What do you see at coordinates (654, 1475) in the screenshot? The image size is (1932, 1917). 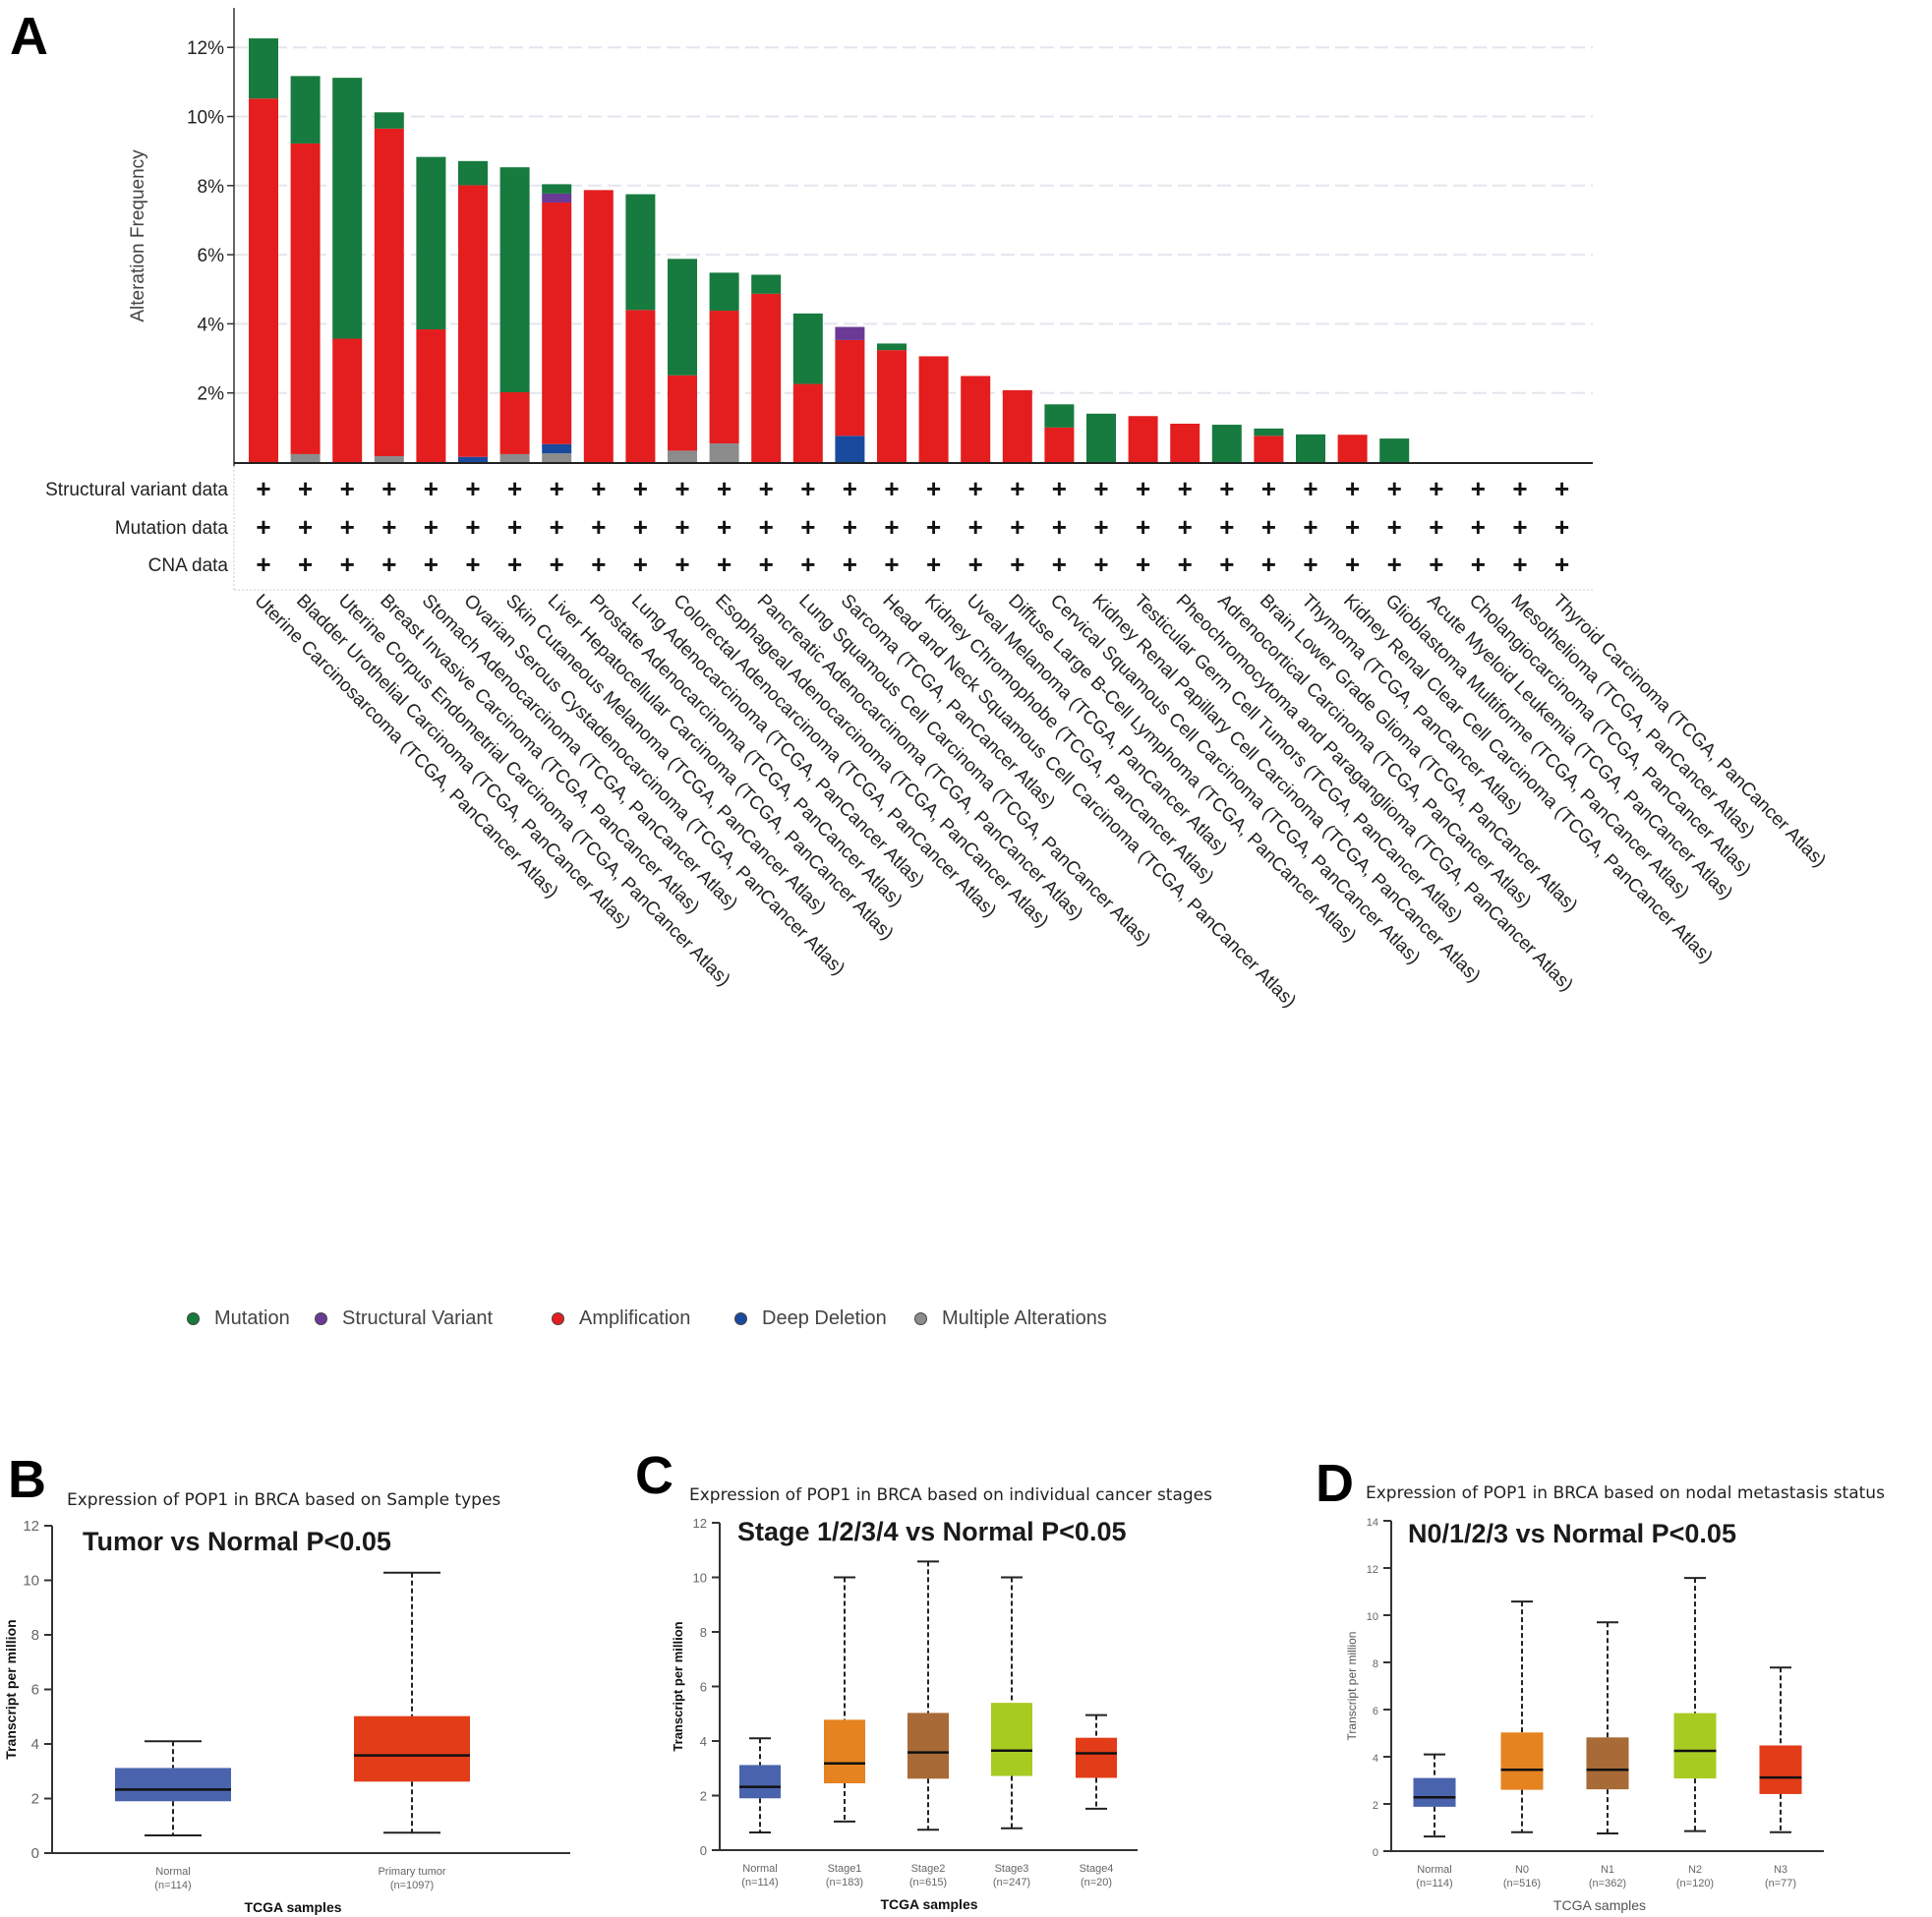 I see `panel-label-c: C` at bounding box center [654, 1475].